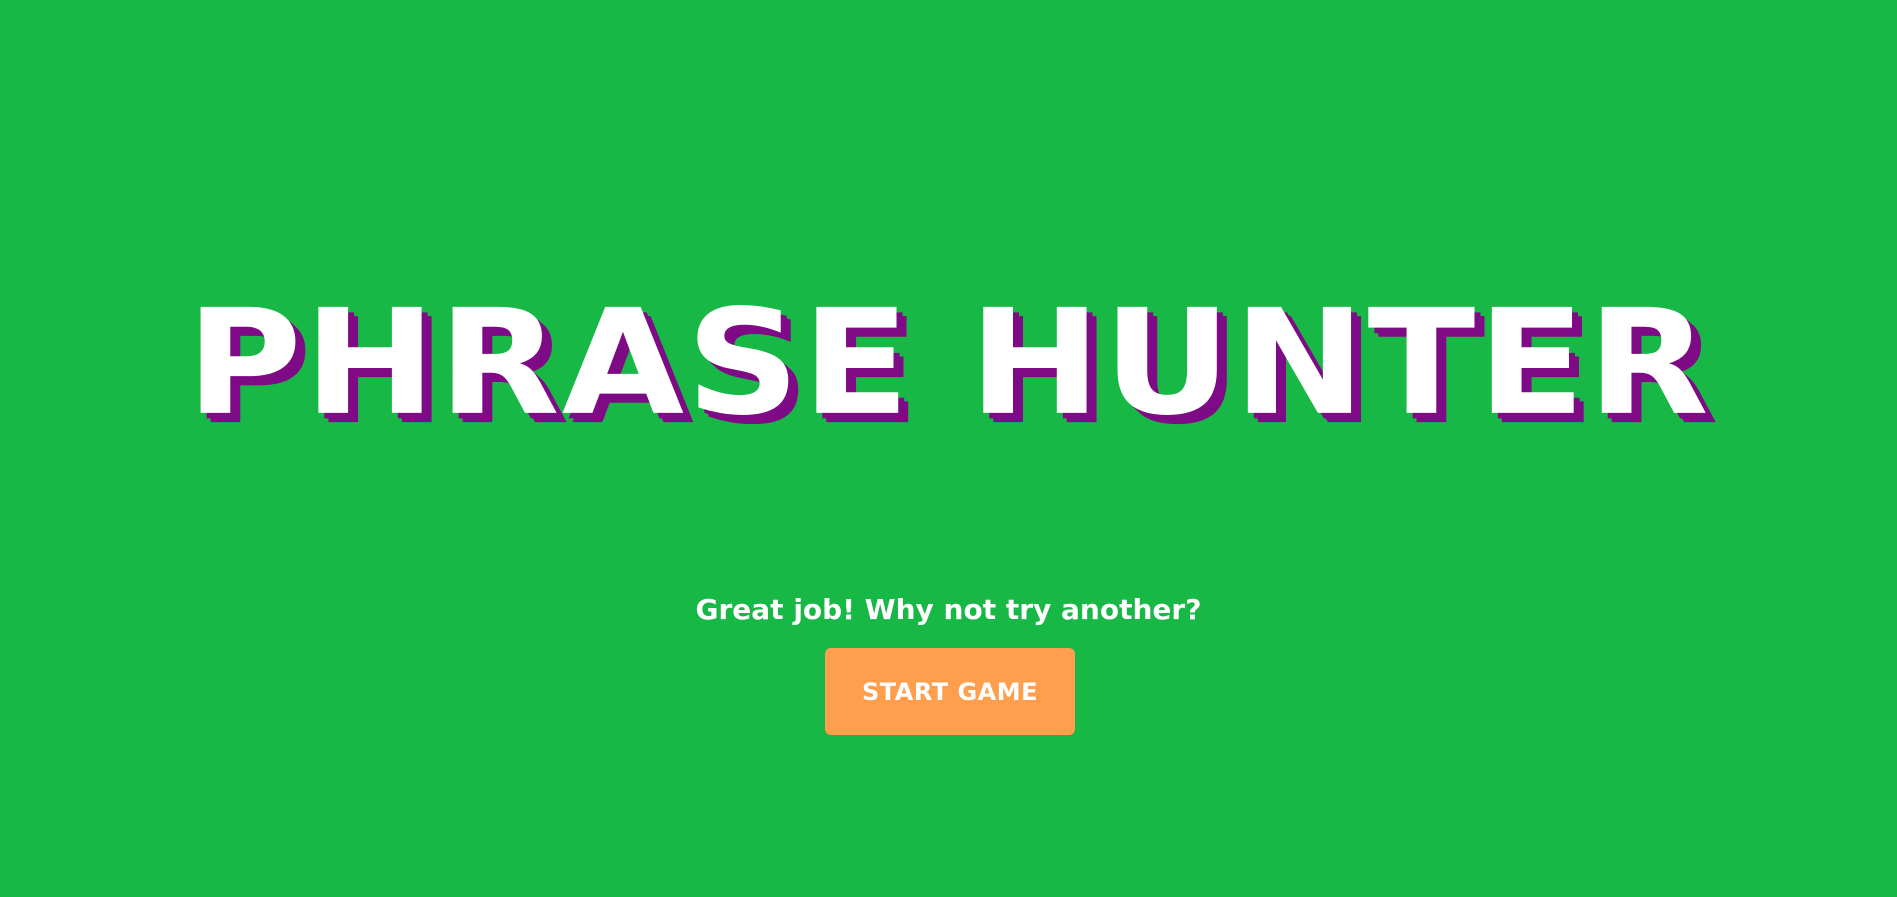 The height and width of the screenshot is (897, 1897). I want to click on game-over-message: Great job! Why not try another?, so click(948, 609).